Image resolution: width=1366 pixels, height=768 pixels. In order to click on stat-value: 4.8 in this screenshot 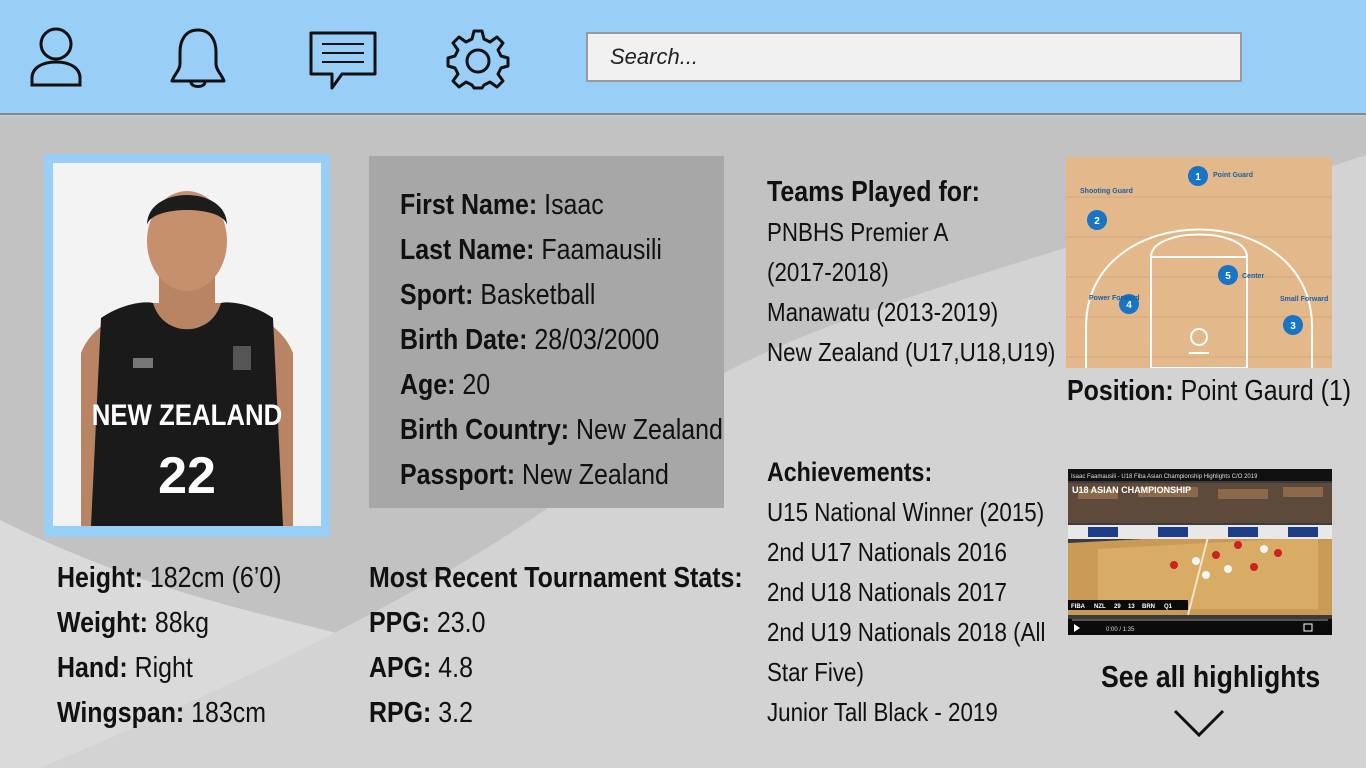, I will do `click(455, 668)`.